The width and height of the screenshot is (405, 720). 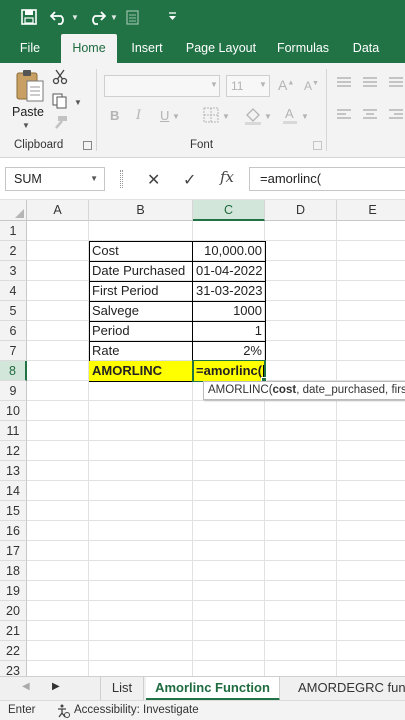 I want to click on insert-function-icon: fx, so click(x=227, y=177).